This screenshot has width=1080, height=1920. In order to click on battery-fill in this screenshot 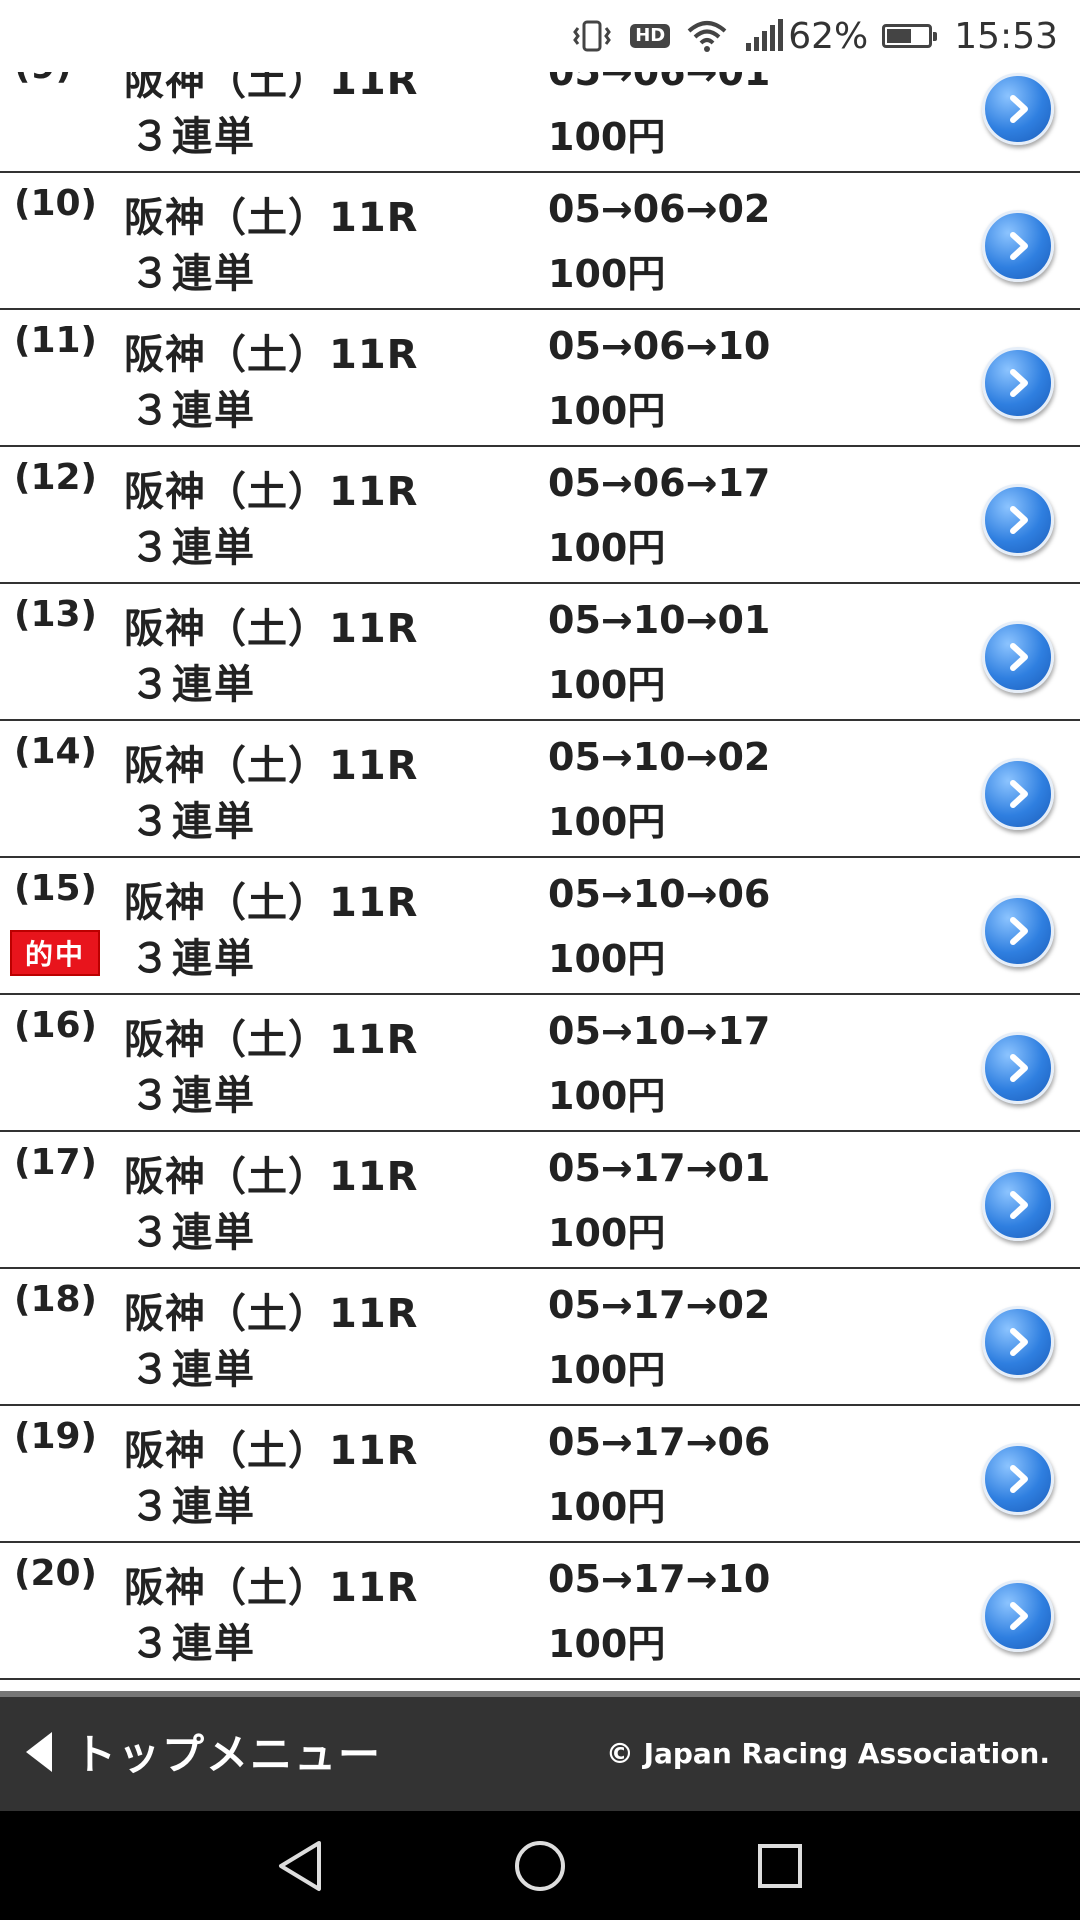, I will do `click(899, 36)`.